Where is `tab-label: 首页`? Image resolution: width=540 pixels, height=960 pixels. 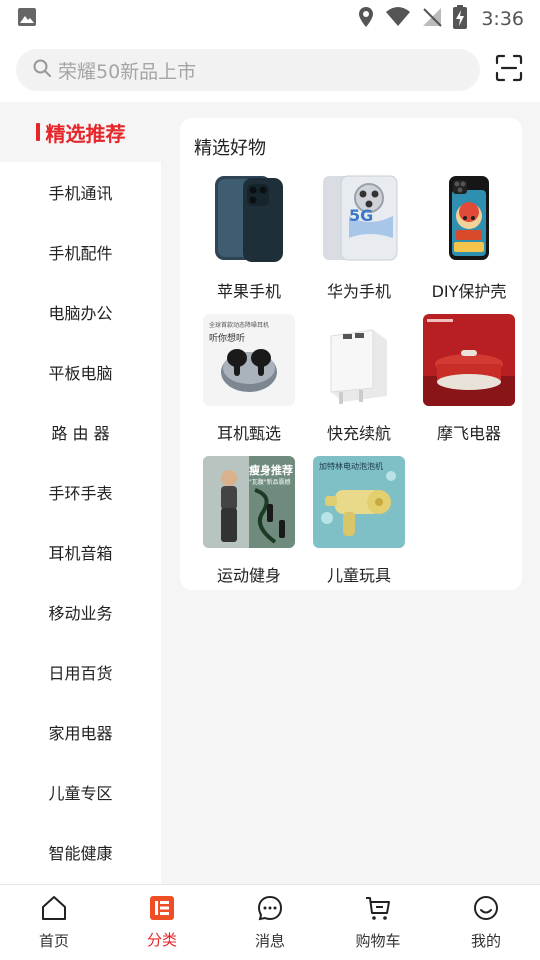
tab-label: 首页 is located at coordinates (53, 941).